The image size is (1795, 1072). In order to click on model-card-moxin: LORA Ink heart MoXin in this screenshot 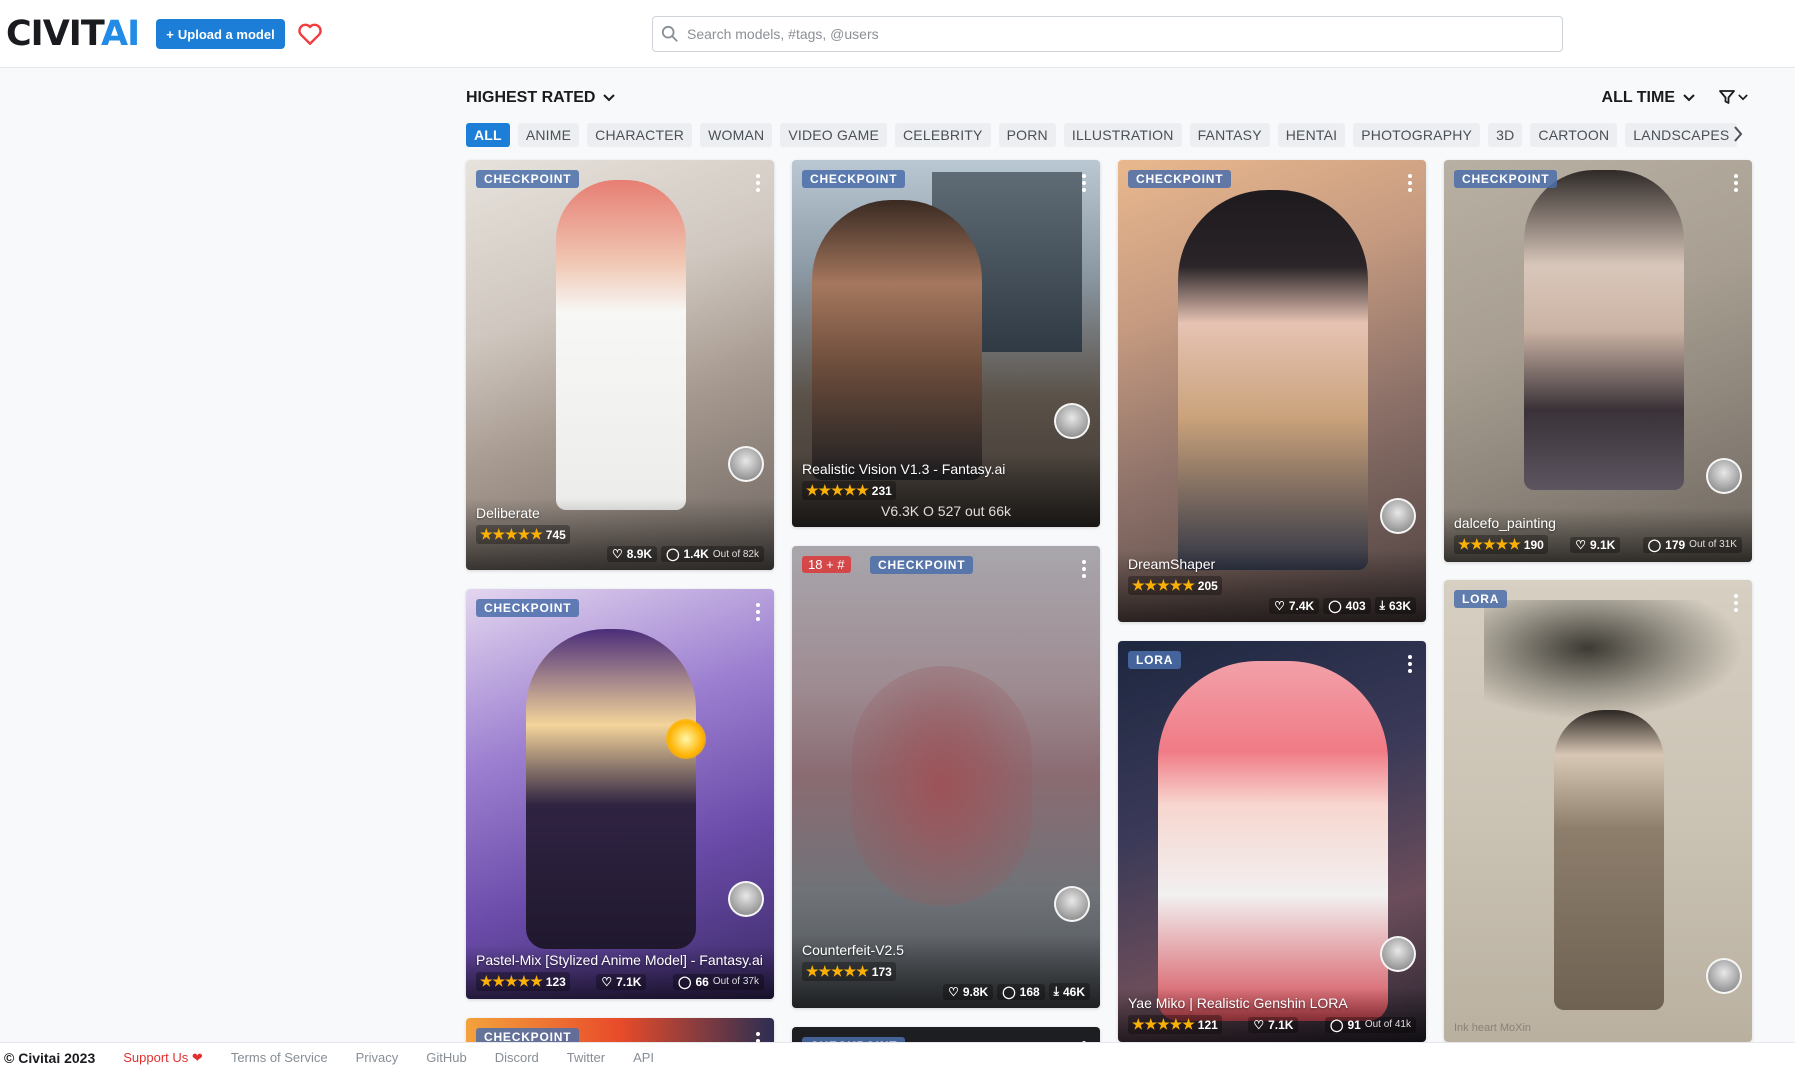, I will do `click(1598, 811)`.